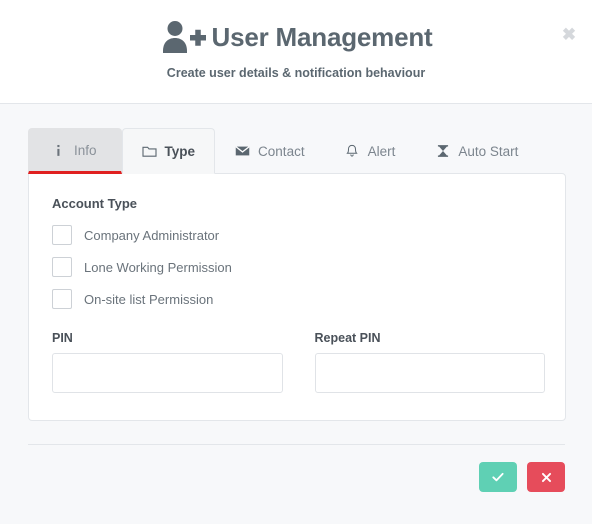 The height and width of the screenshot is (524, 592). Describe the element at coordinates (569, 34) in the screenshot. I see `close-icon: ✖` at that location.